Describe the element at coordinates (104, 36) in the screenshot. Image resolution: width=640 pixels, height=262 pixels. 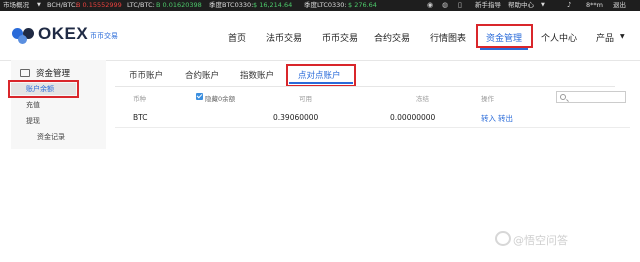
I see `logo-subtitle: 币币交易` at that location.